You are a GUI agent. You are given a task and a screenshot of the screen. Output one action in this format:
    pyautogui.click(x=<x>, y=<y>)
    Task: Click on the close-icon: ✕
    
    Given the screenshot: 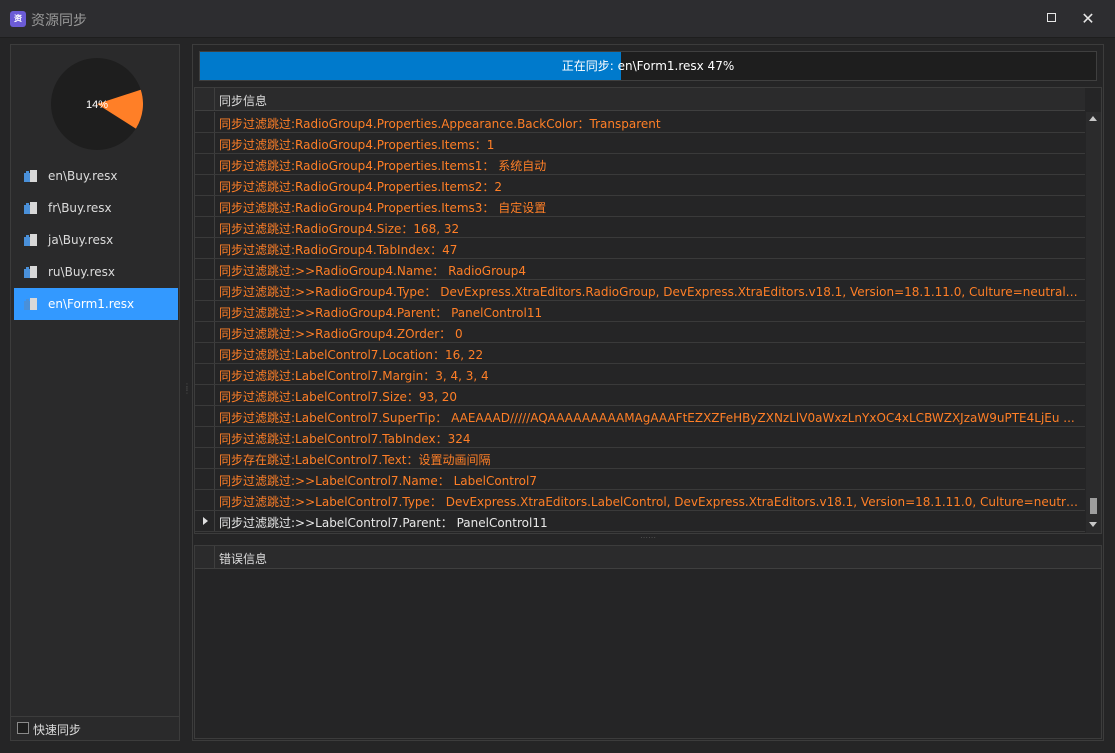 What is the action you would take?
    pyautogui.click(x=1088, y=18)
    